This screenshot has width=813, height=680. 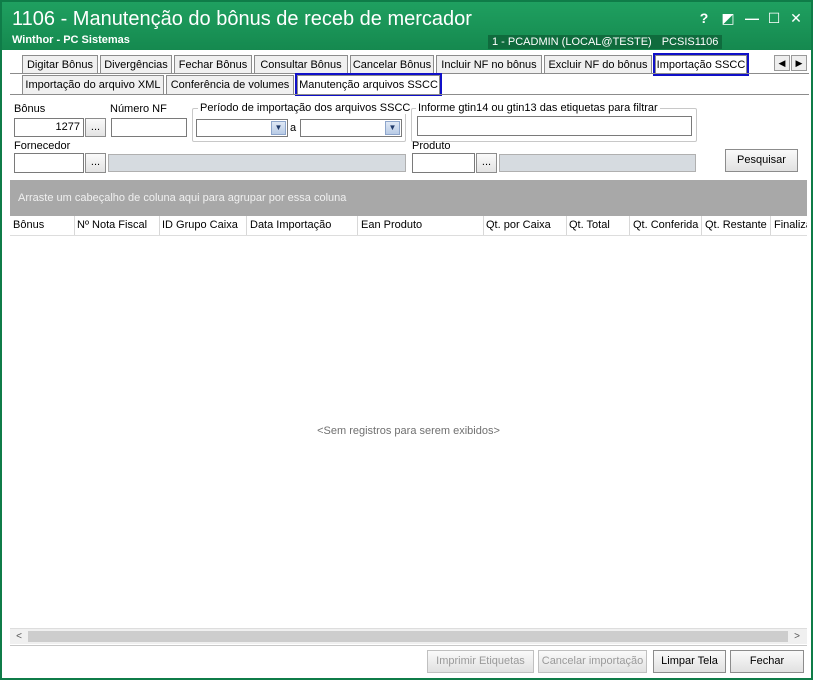 What do you see at coordinates (443, 163) in the screenshot?
I see `produto-code-input` at bounding box center [443, 163].